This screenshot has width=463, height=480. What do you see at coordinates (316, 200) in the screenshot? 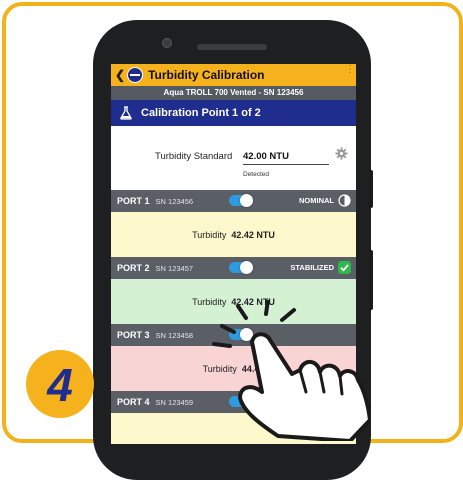
I see `port-status-text: NOMINAL` at bounding box center [316, 200].